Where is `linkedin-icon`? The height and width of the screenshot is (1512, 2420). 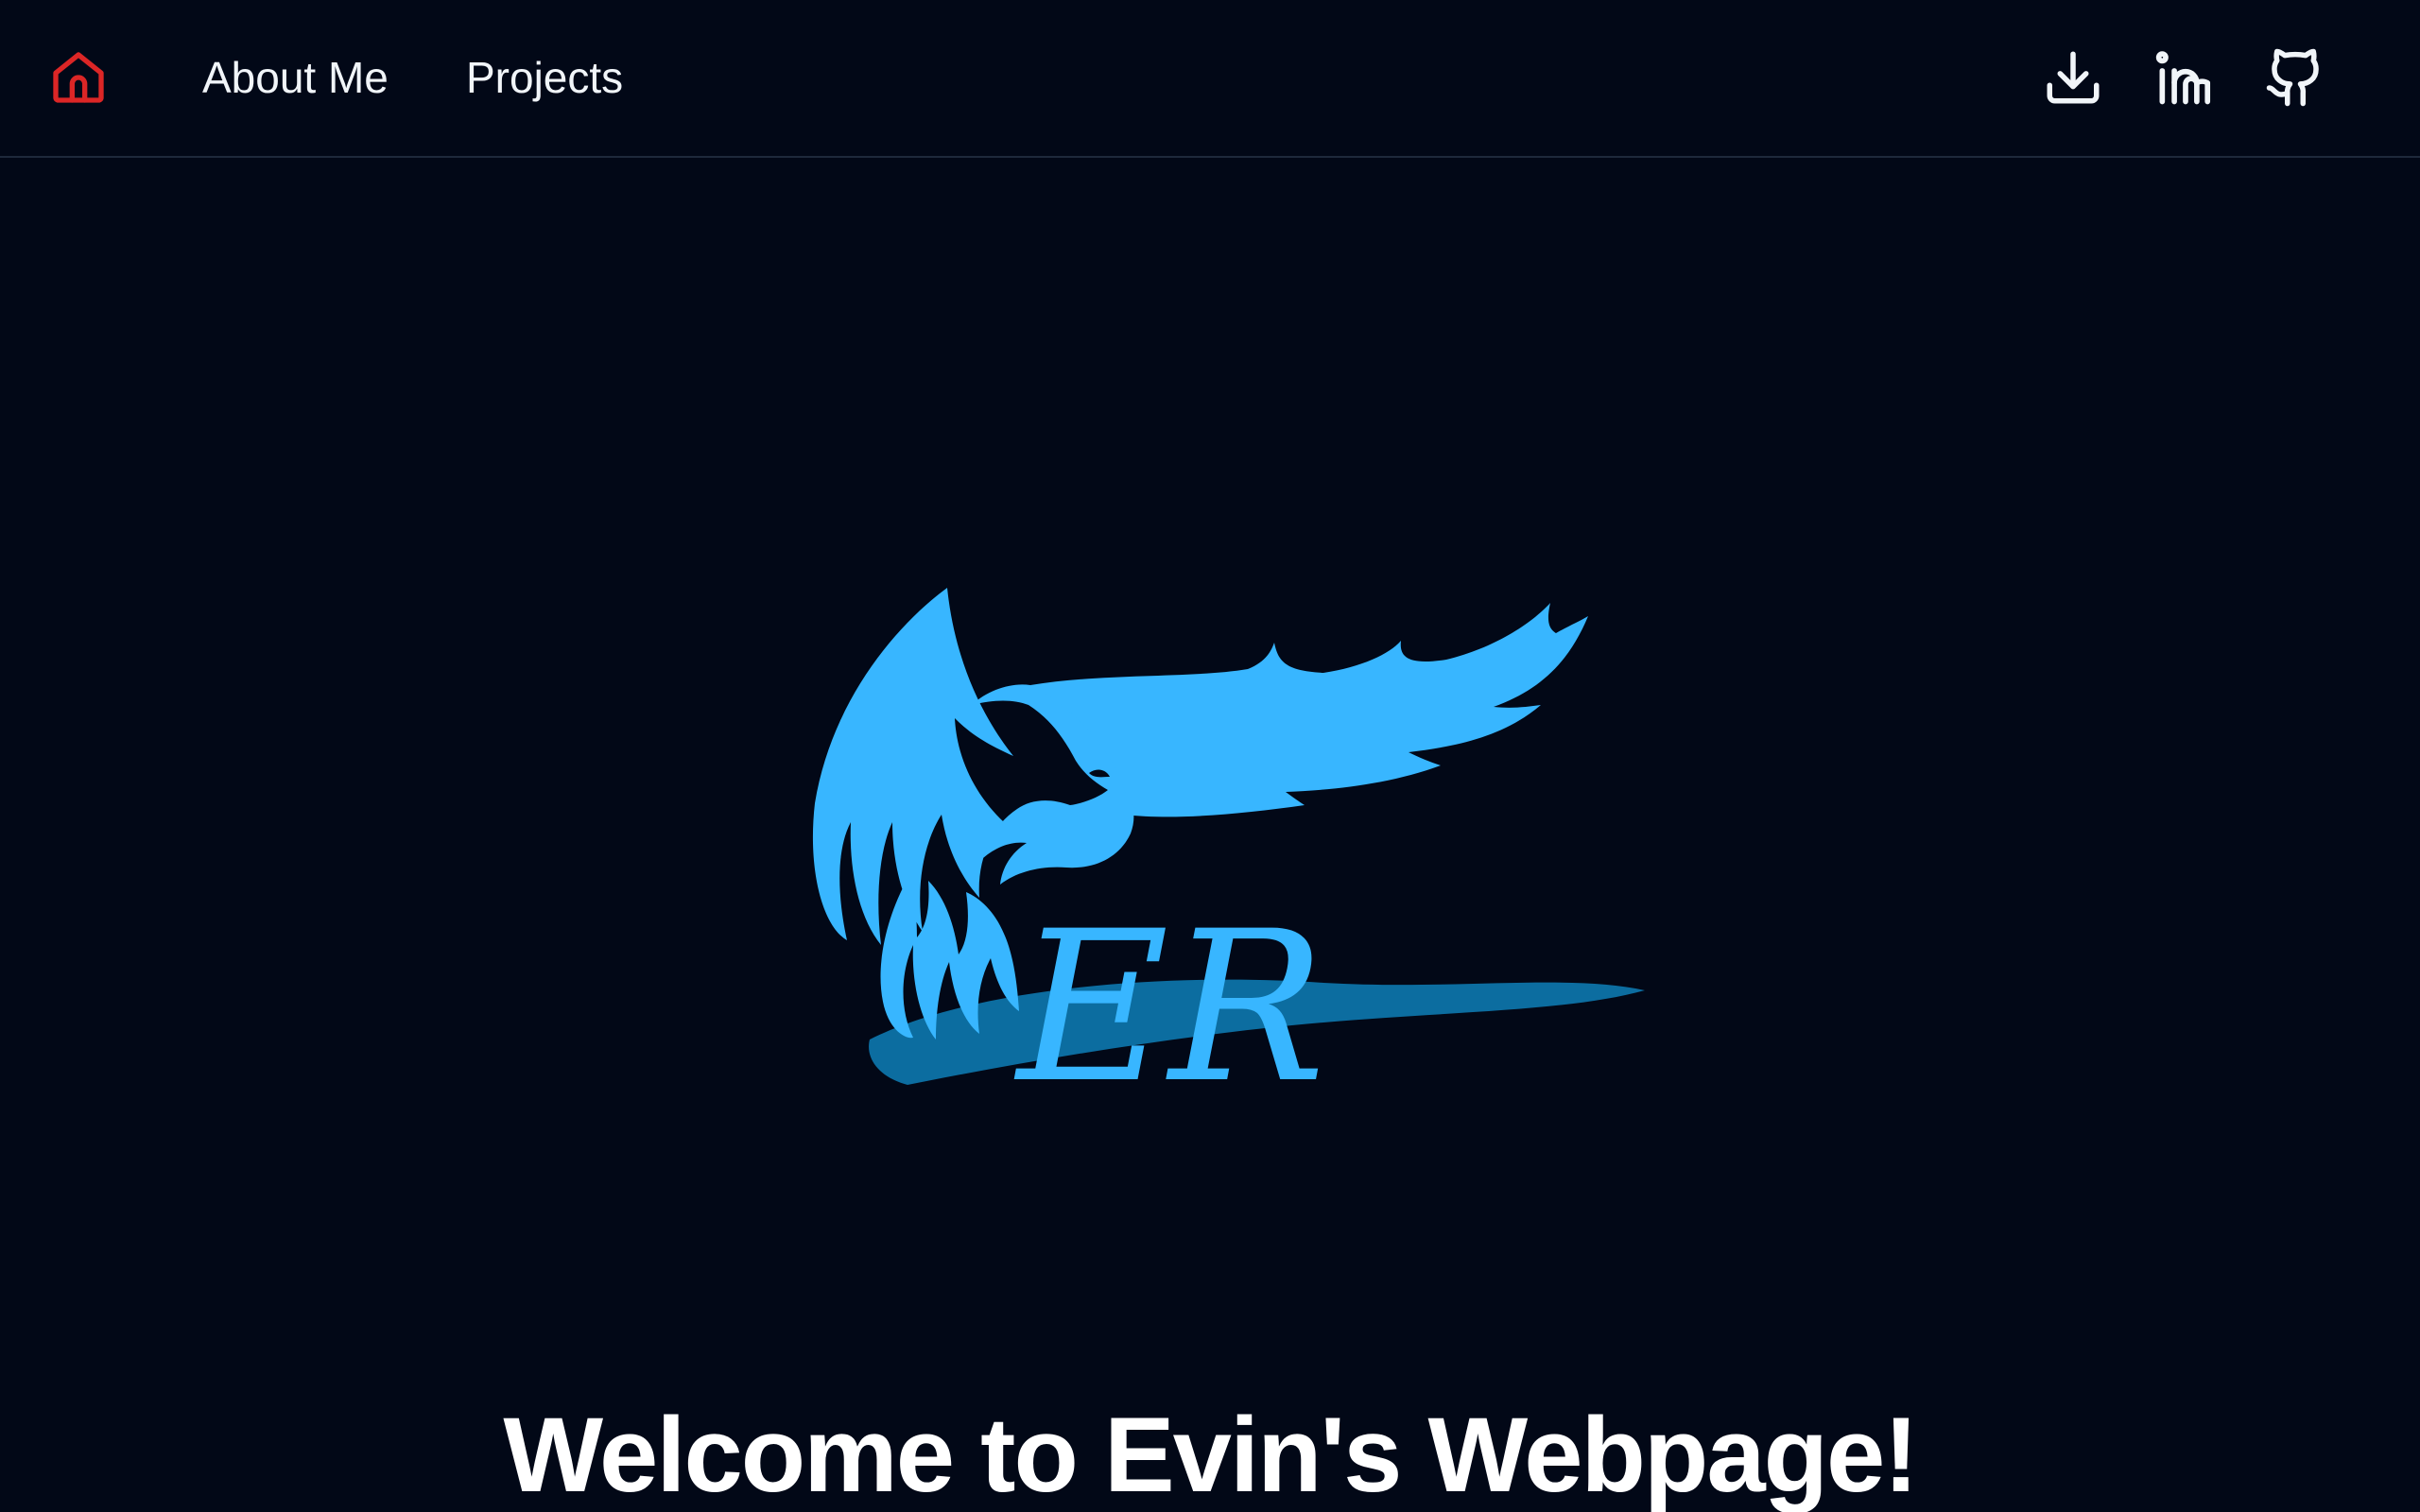
linkedin-icon is located at coordinates (2183, 78).